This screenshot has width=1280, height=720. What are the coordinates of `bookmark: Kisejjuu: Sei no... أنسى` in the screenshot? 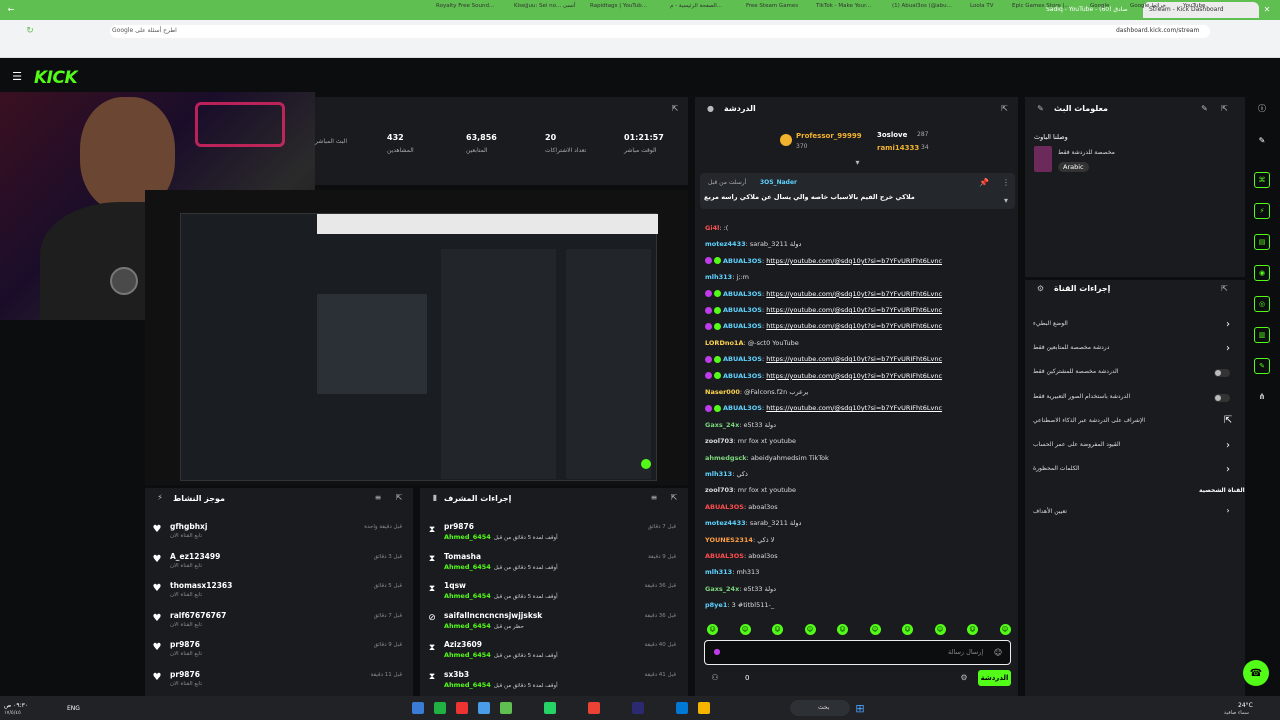 It's located at (544, 6).